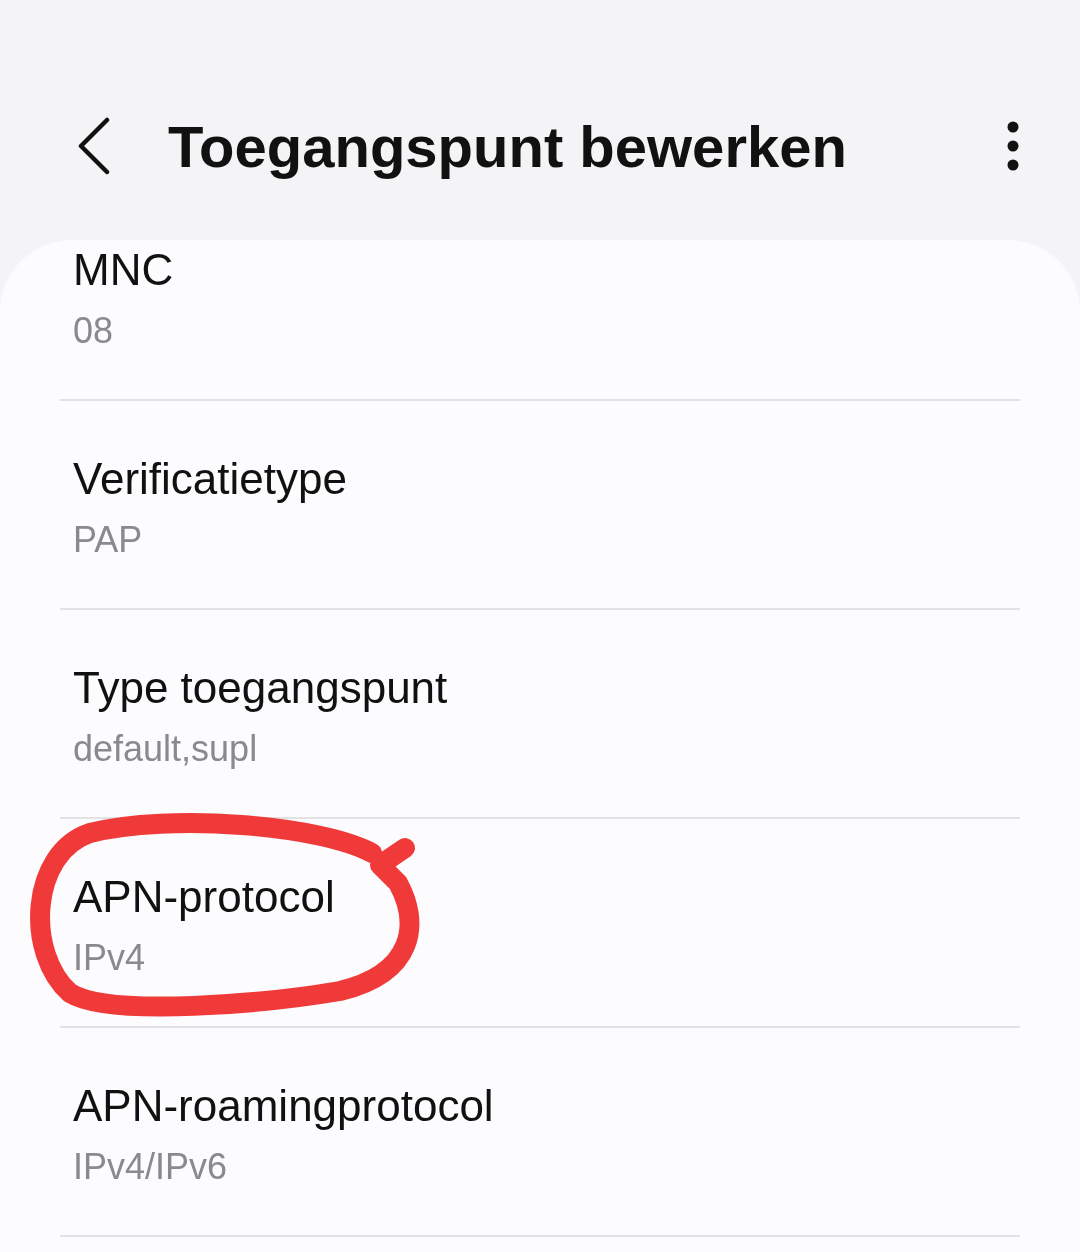 Image resolution: width=1080 pixels, height=1252 pixels. I want to click on more-icon, so click(1013, 146).